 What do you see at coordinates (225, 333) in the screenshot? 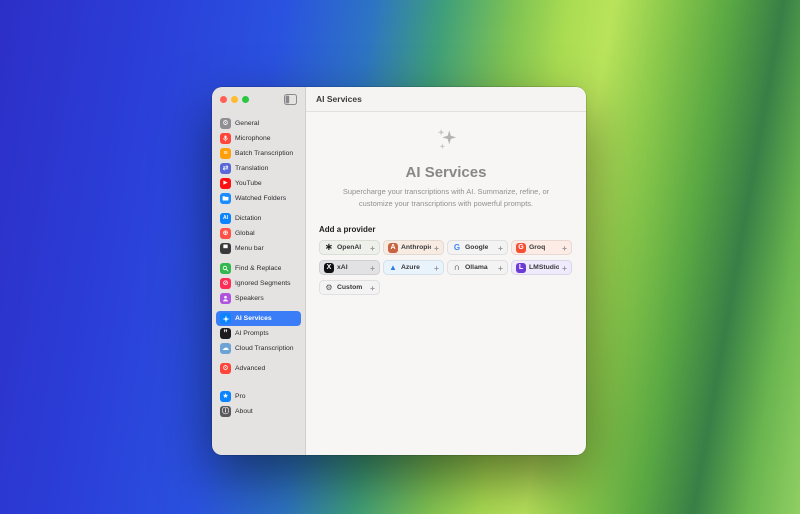
I see `prompt-icon: ”` at bounding box center [225, 333].